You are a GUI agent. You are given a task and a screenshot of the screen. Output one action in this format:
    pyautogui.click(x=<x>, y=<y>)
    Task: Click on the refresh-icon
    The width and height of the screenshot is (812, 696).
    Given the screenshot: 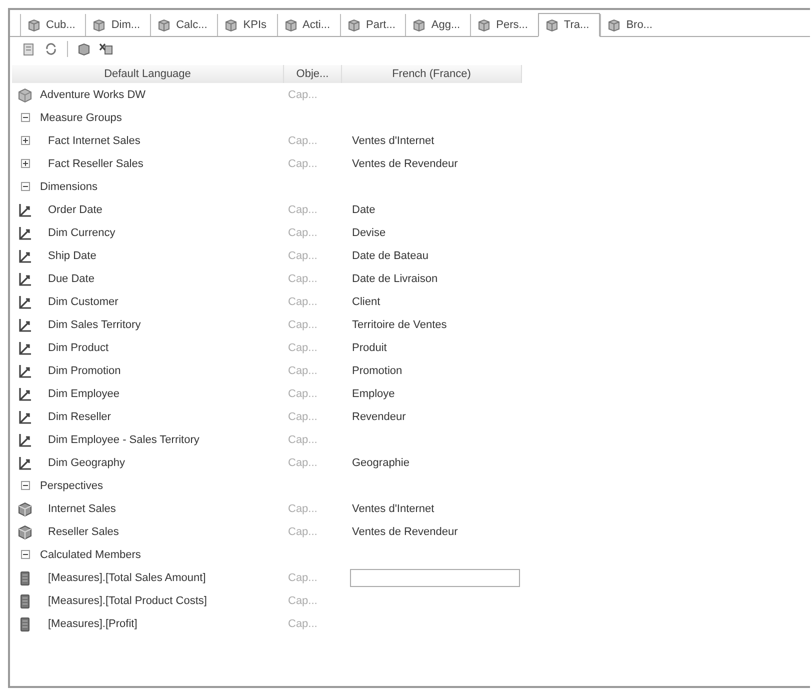 What is the action you would take?
    pyautogui.click(x=51, y=49)
    